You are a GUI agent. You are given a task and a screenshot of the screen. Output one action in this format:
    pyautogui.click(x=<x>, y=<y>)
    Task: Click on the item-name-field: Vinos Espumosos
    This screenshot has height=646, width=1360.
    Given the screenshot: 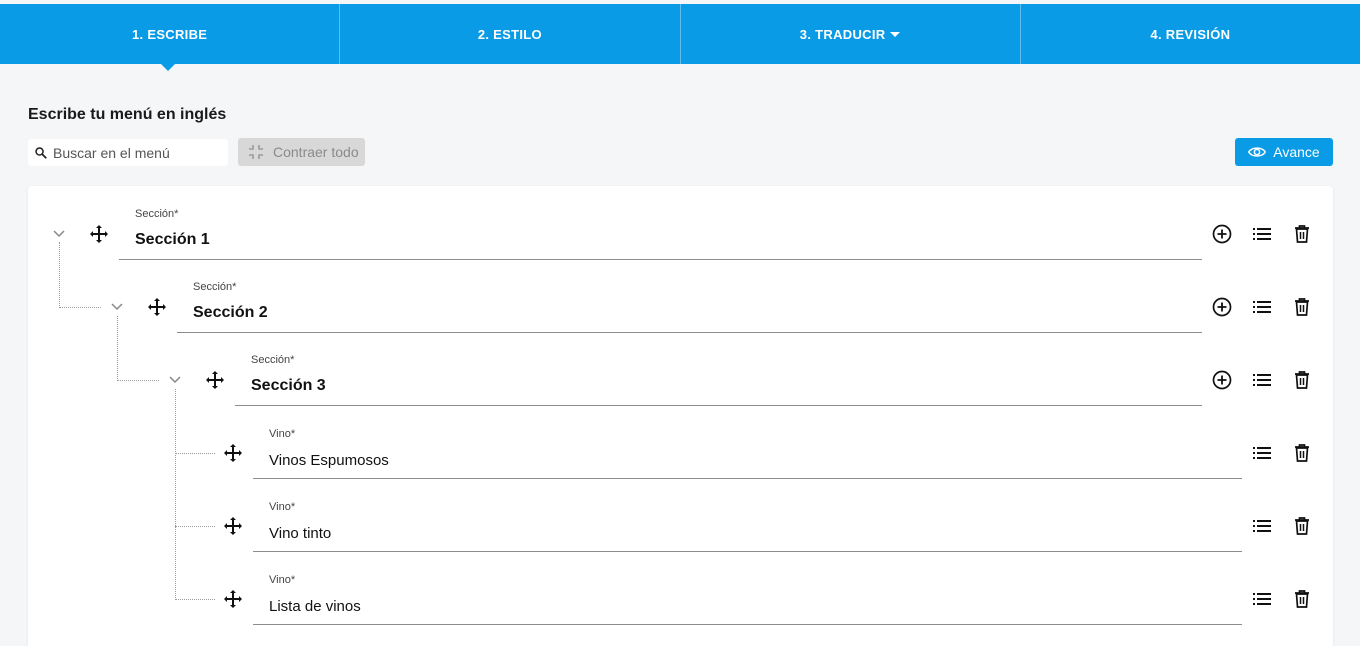 What is the action you would take?
    pyautogui.click(x=329, y=460)
    